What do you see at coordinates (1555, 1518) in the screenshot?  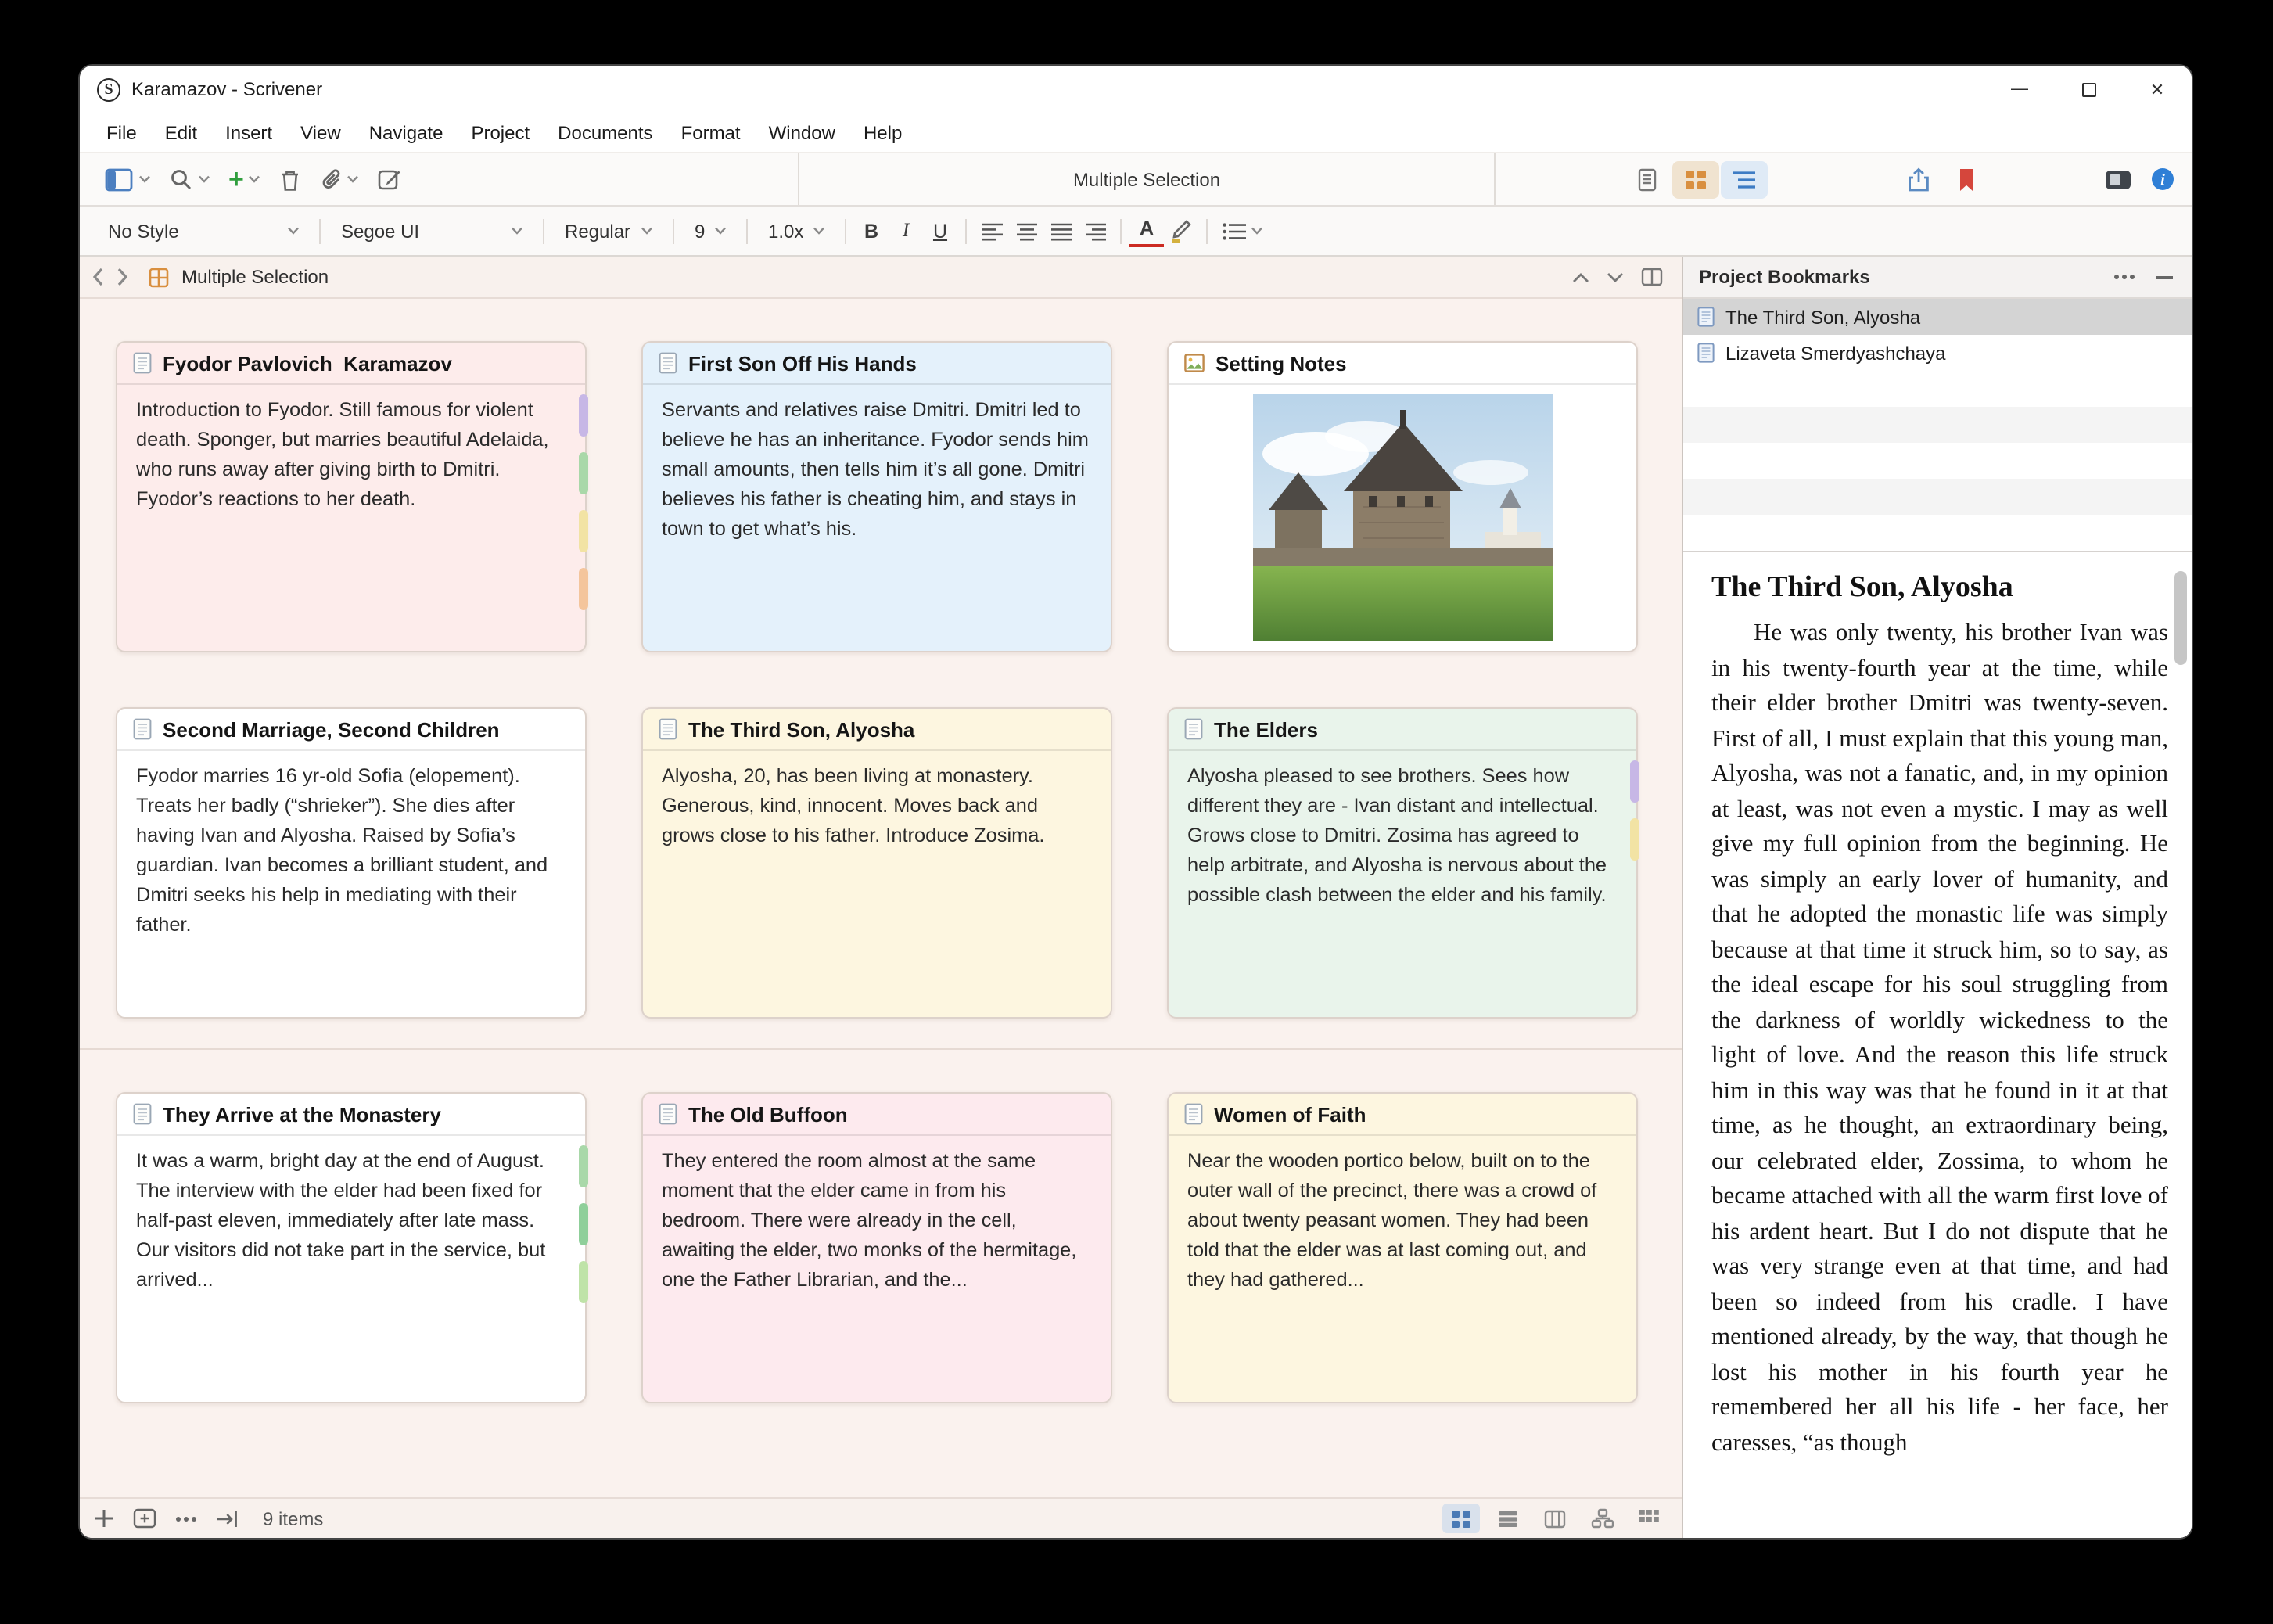 I see `columns-view-button` at bounding box center [1555, 1518].